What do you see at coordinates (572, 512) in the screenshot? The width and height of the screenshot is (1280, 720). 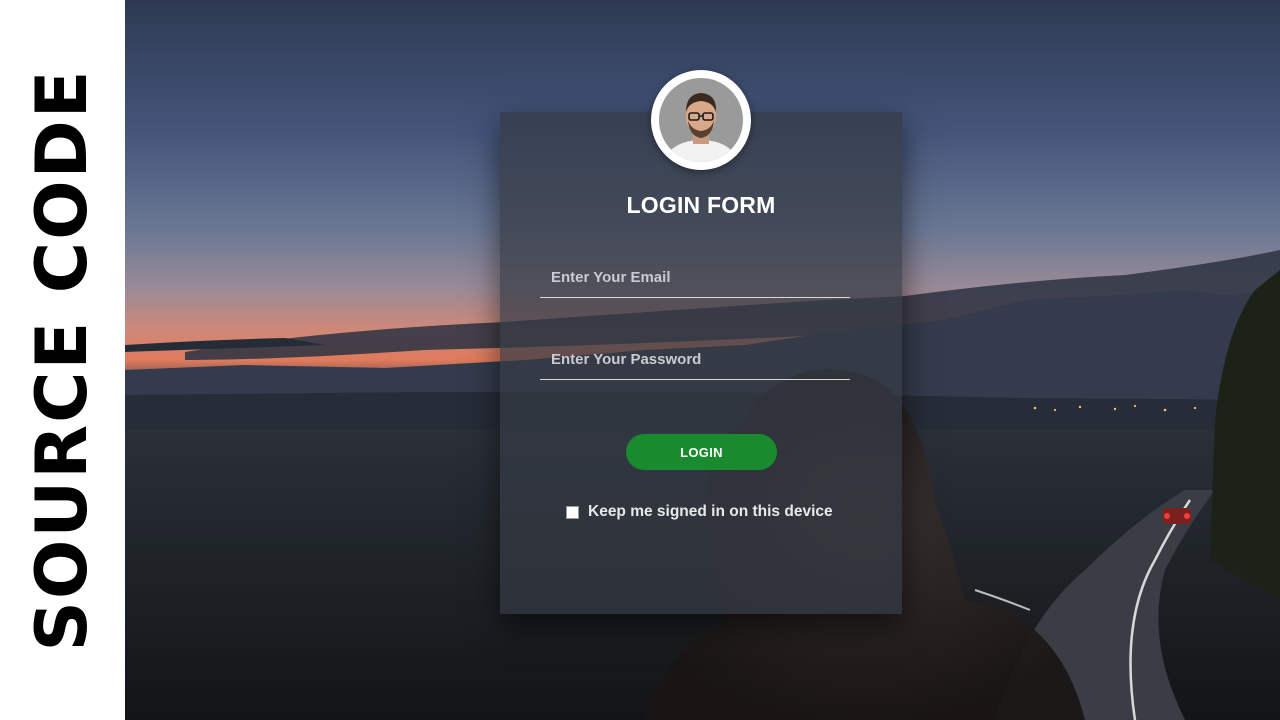 I see `remember-checkbox` at bounding box center [572, 512].